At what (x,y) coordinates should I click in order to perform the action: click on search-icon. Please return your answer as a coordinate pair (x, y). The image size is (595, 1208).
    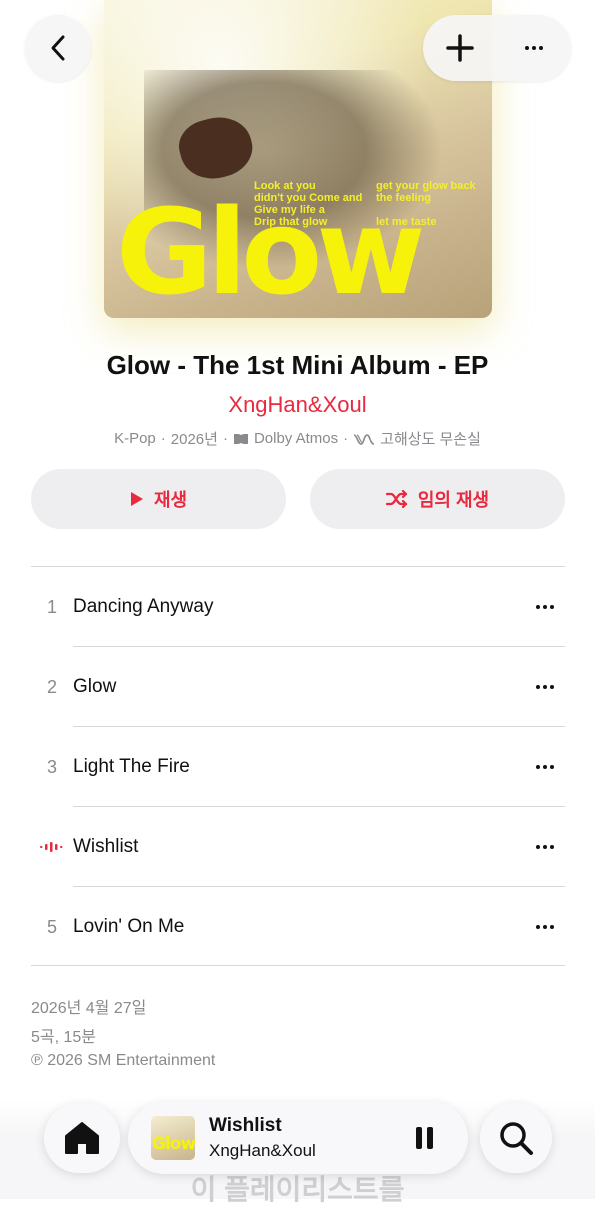
    Looking at the image, I should click on (516, 1138).